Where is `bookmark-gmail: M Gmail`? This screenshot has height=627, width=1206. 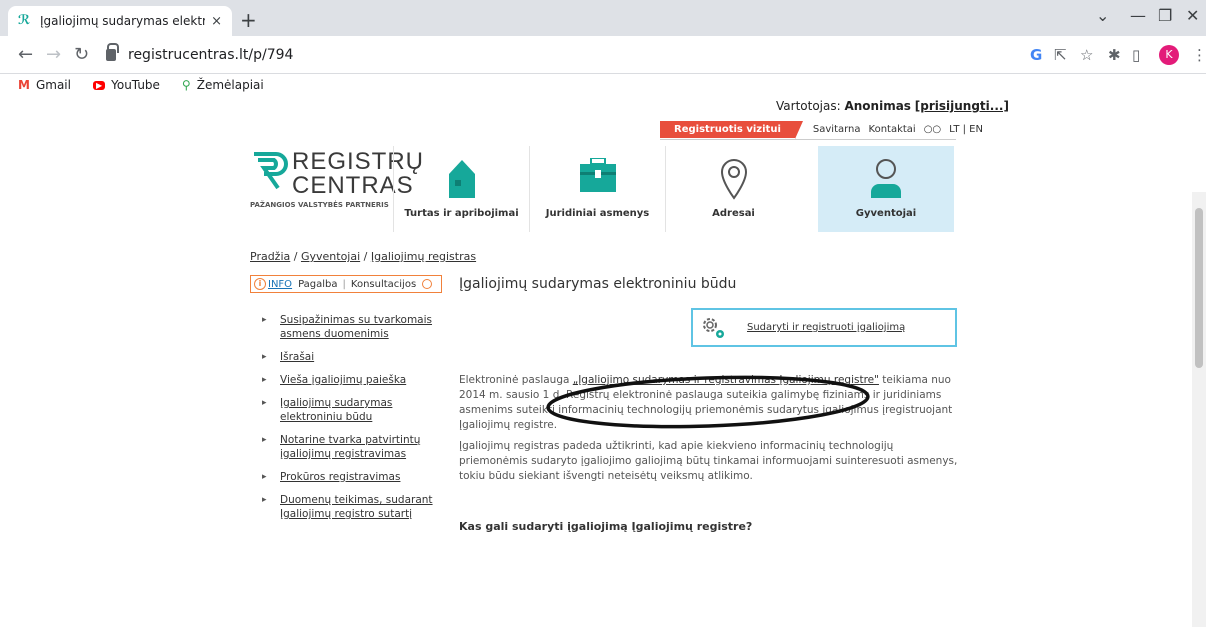
bookmark-gmail: M Gmail is located at coordinates (44, 85).